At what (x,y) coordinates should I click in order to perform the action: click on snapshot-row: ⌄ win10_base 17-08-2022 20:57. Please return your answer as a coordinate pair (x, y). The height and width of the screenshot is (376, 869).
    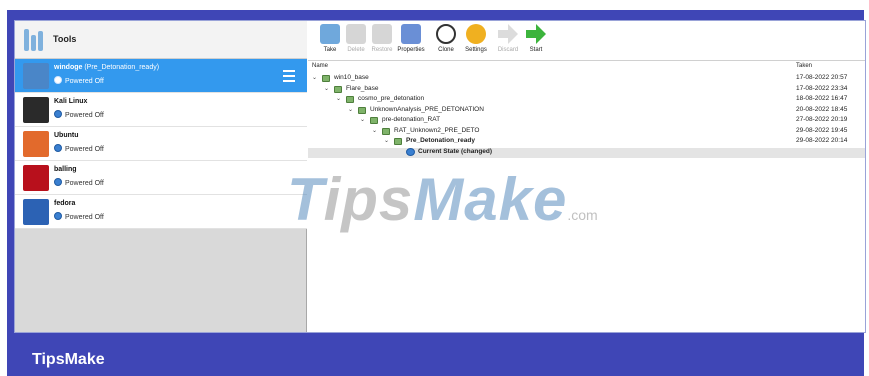
    Looking at the image, I should click on (586, 79).